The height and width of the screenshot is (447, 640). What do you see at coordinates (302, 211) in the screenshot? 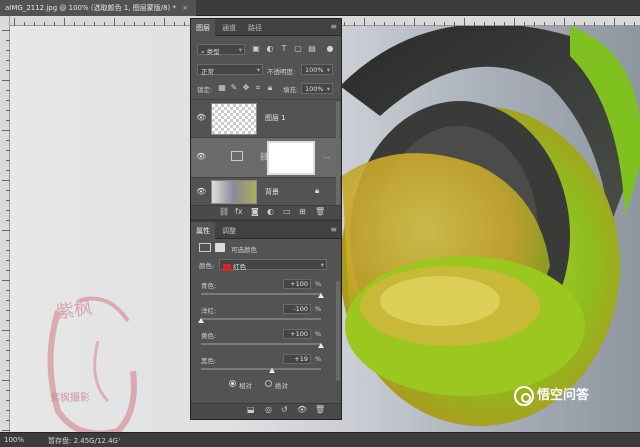
I see `new-layer-icon: ⊞` at bounding box center [302, 211].